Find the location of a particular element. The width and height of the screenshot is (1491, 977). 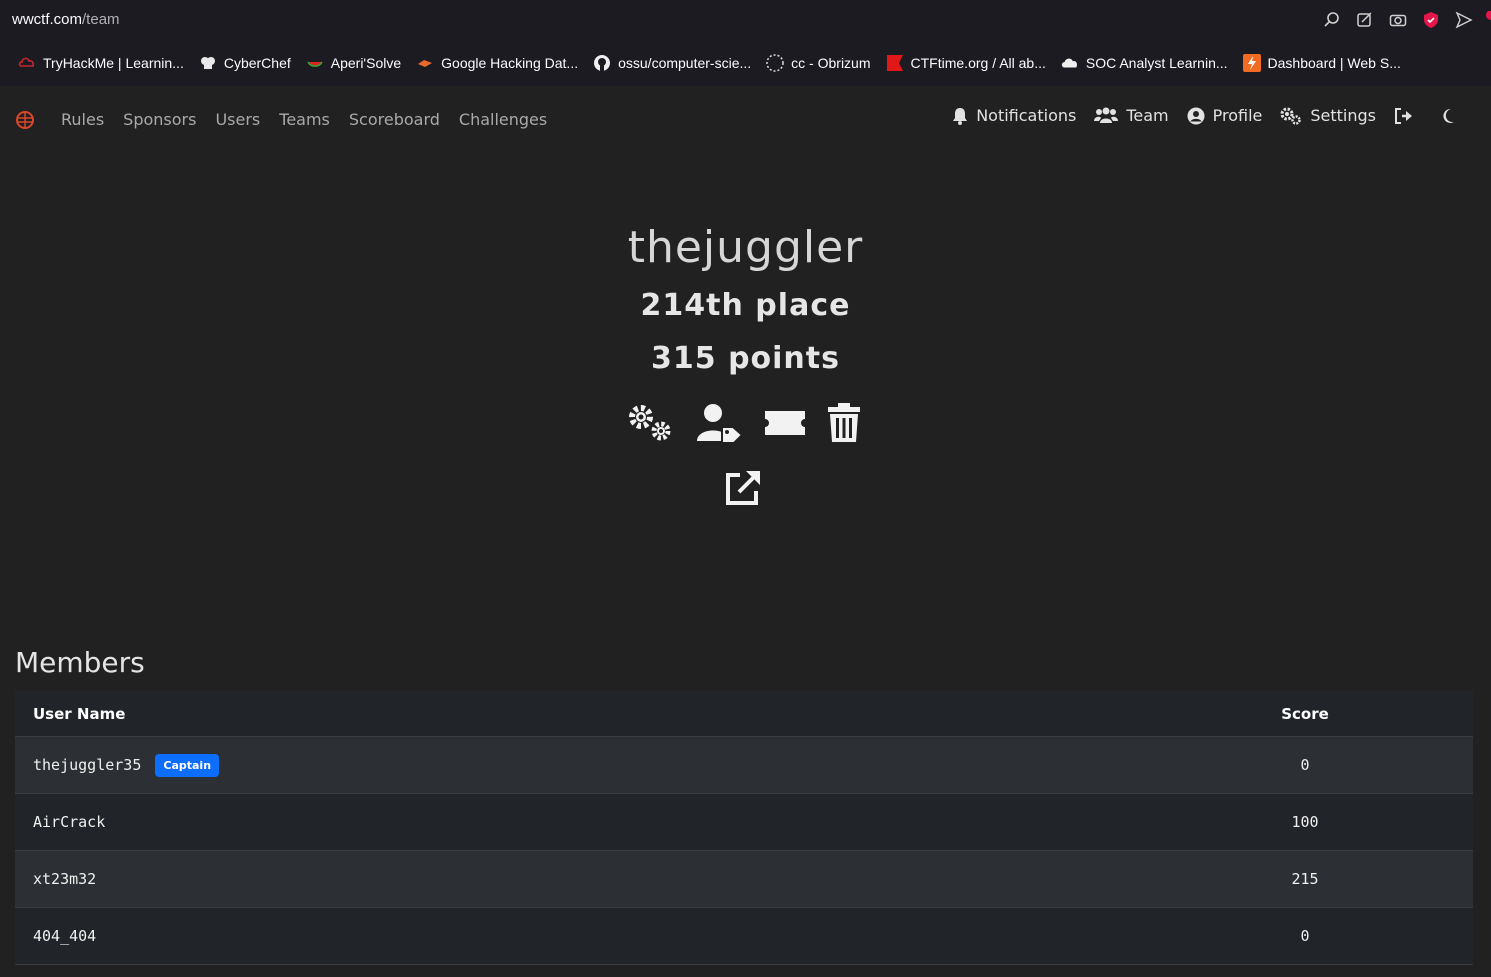

nav-scoreboard: Scoreboard is located at coordinates (394, 119).